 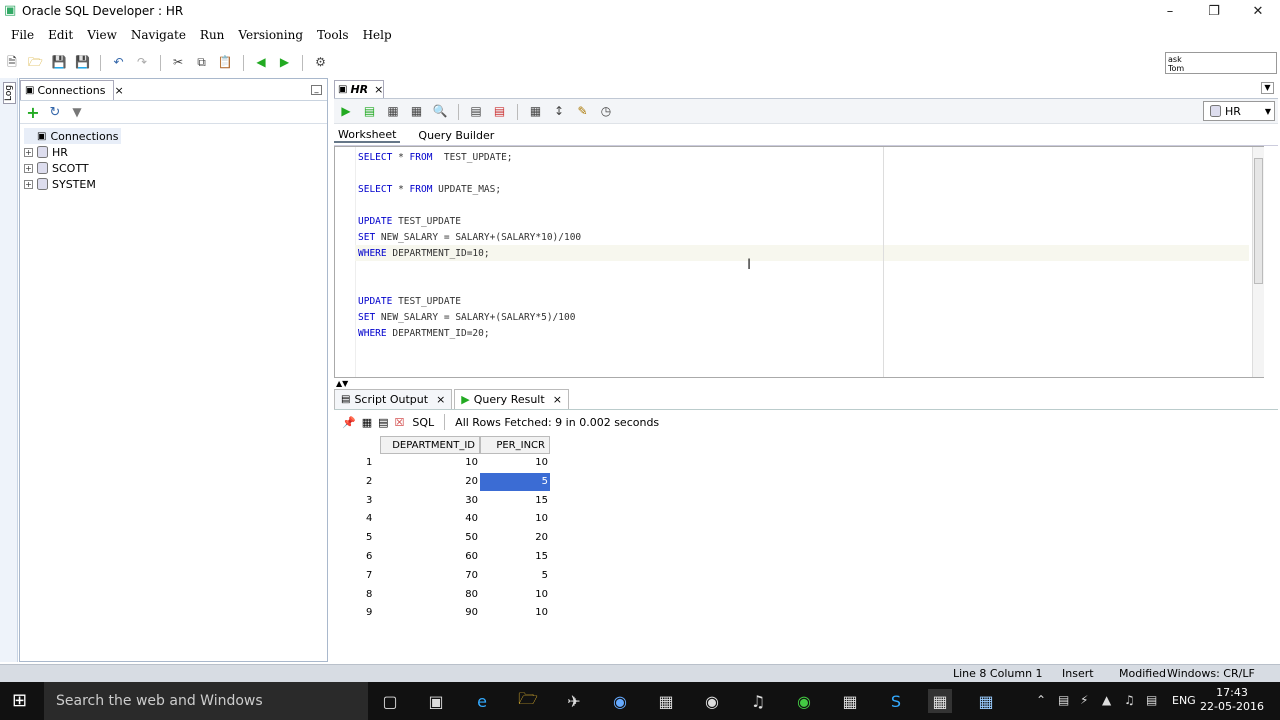 What do you see at coordinates (102, 35) in the screenshot?
I see `menu-view: View` at bounding box center [102, 35].